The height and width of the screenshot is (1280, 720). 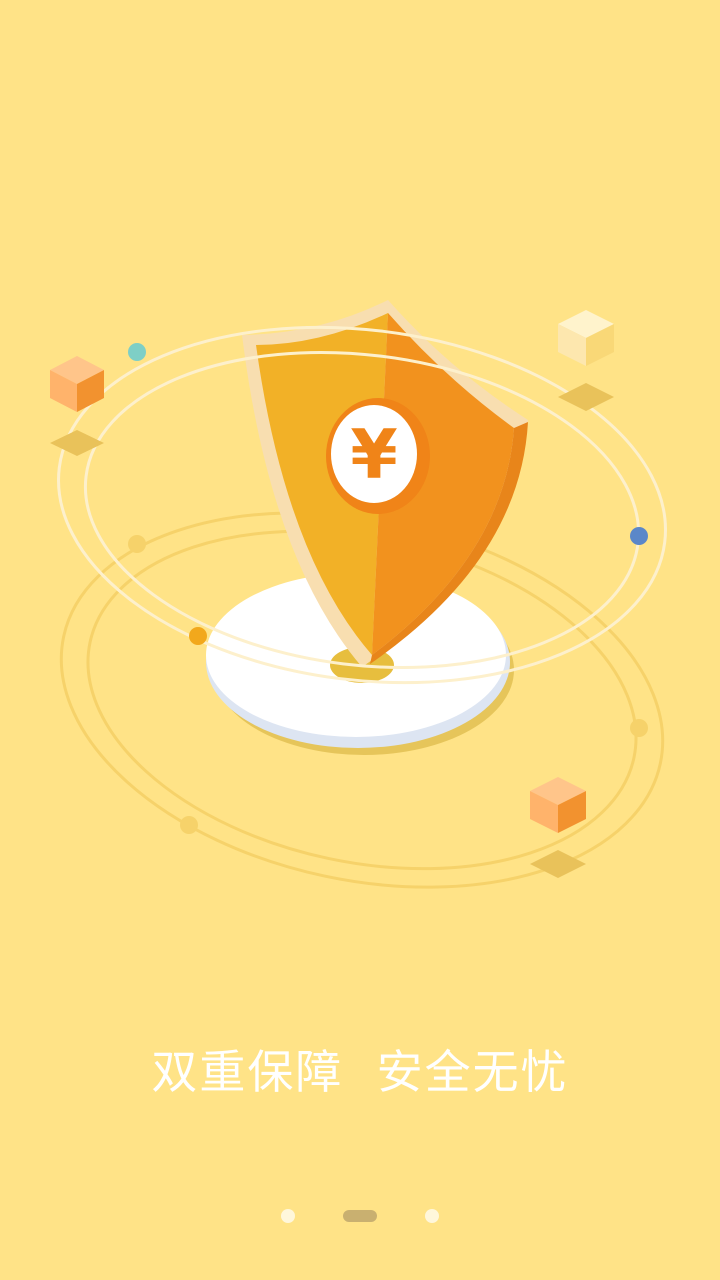 What do you see at coordinates (137, 352) in the screenshot?
I see `orbit-dot-teal` at bounding box center [137, 352].